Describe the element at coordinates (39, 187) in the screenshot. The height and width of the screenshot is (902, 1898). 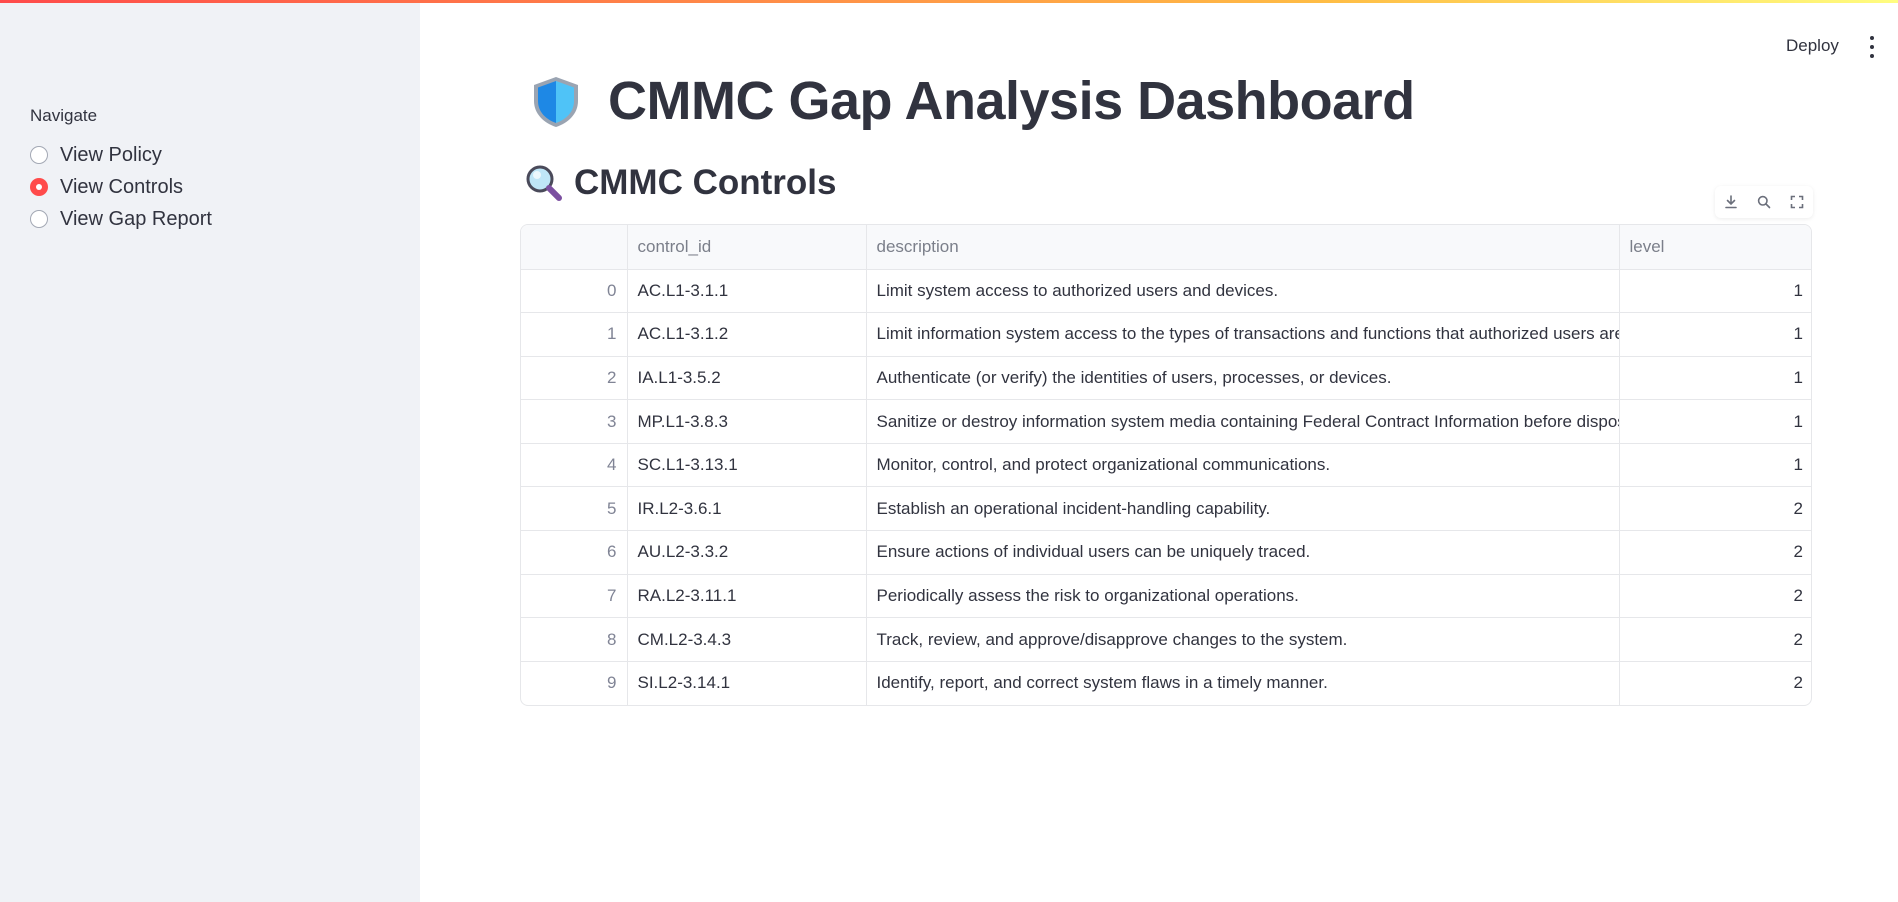
I see `radio-button-selected-icon` at that location.